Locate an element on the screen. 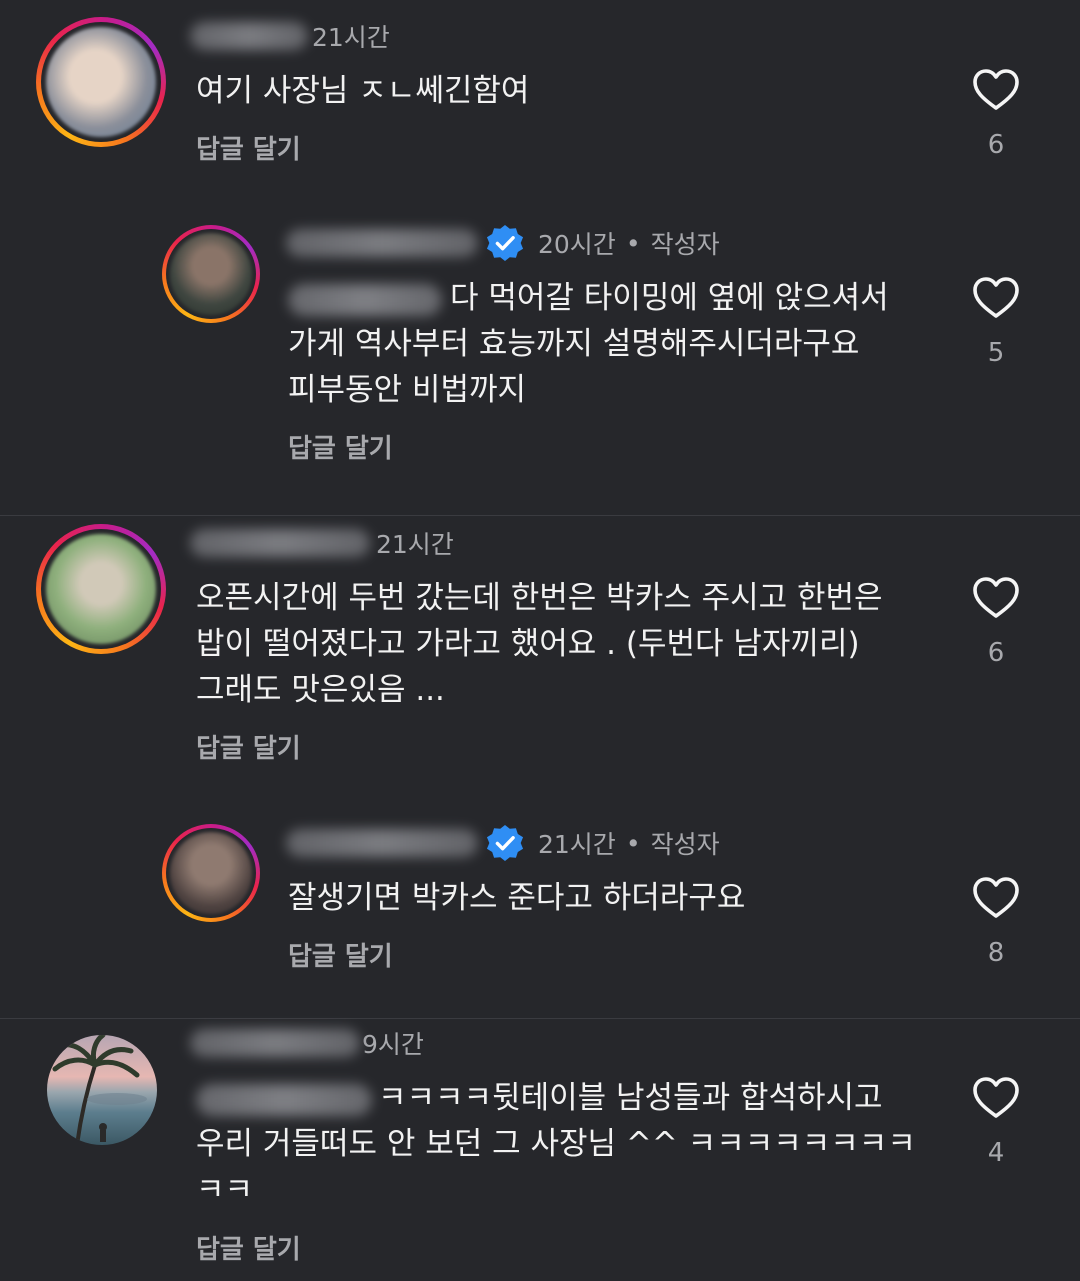 Image resolution: width=1080 pixels, height=1281 pixels. timestamp: 9시간 is located at coordinates (393, 1044).